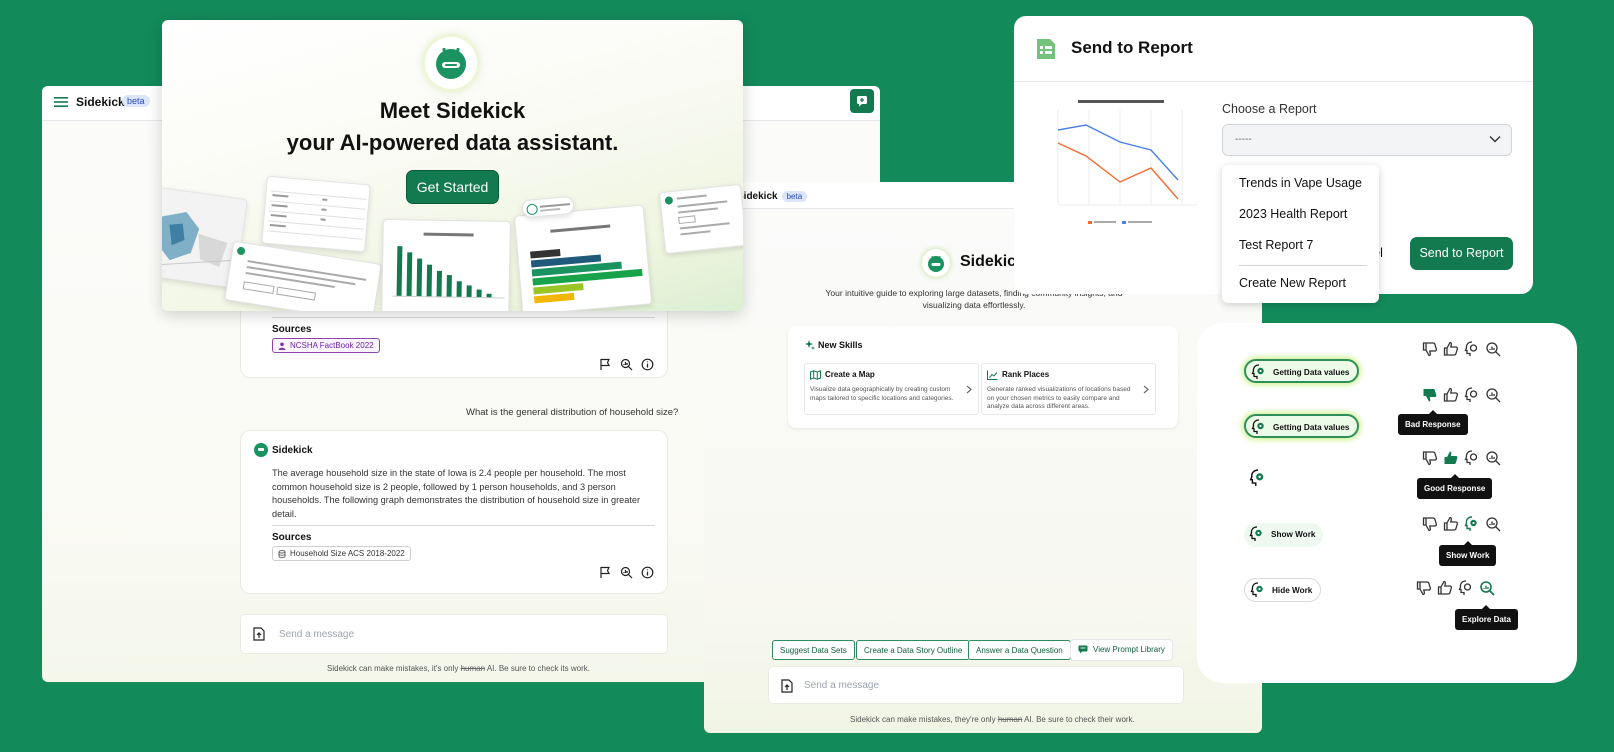 The image size is (1614, 752). Describe the element at coordinates (282, 554) in the screenshot. I see `database-icon` at that location.